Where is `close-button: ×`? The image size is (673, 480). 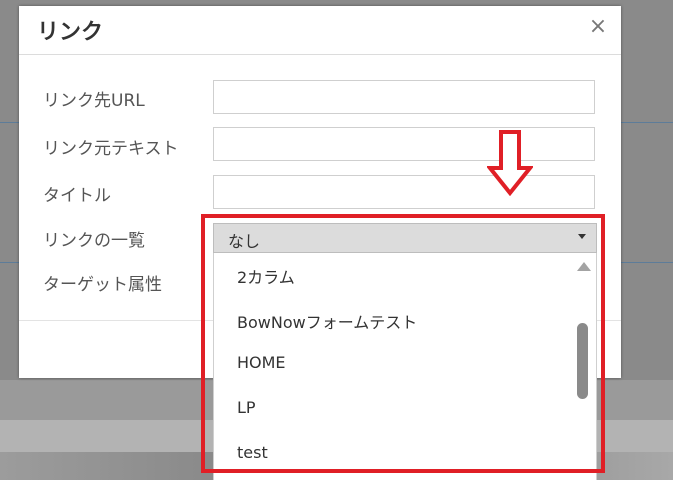 close-button: × is located at coordinates (598, 27).